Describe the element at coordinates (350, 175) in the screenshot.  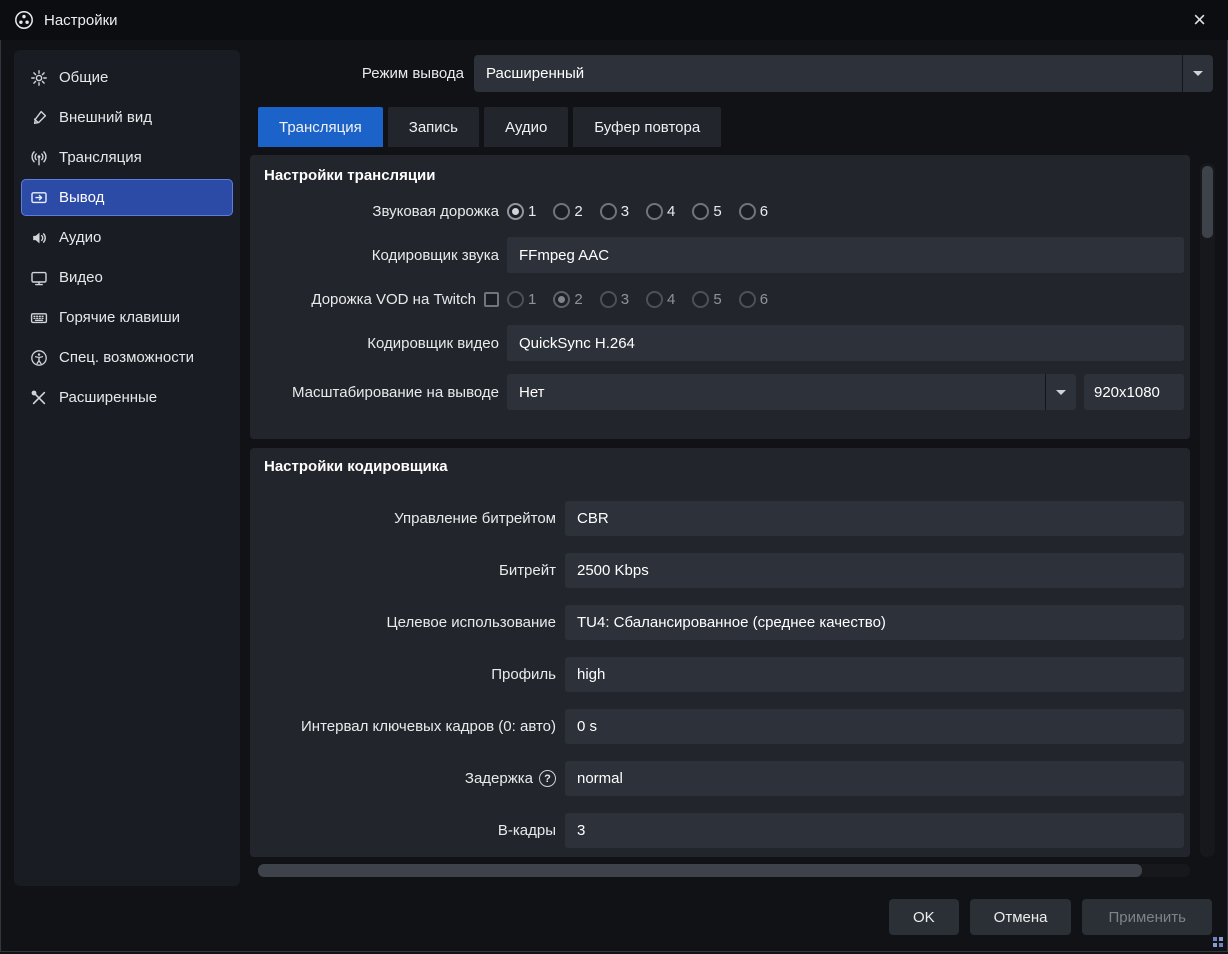
I see `panel-title: Настройки трансляции` at that location.